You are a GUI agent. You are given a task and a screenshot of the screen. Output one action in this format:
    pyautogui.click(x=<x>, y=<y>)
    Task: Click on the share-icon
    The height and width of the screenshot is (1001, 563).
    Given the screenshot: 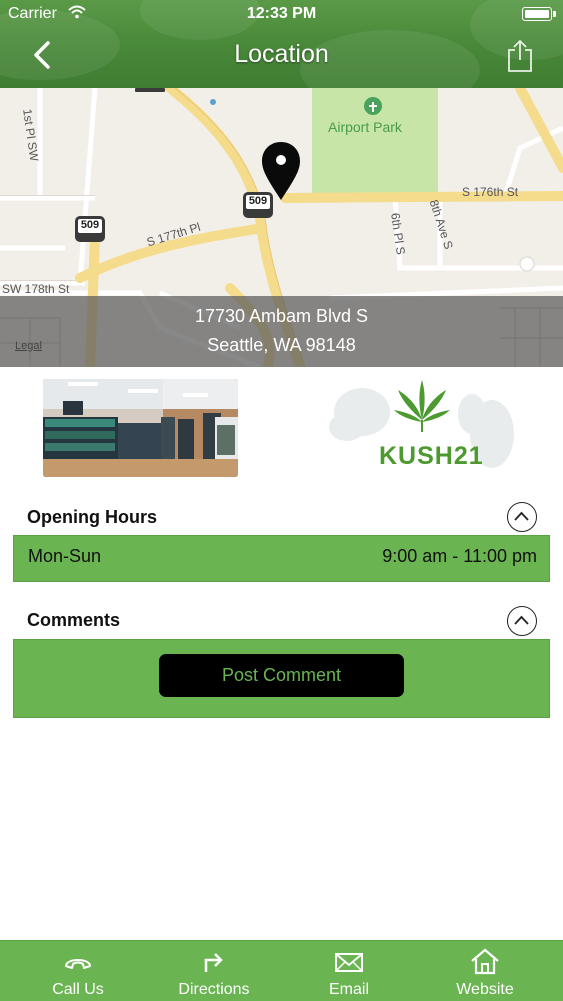 What is the action you would take?
    pyautogui.click(x=520, y=55)
    